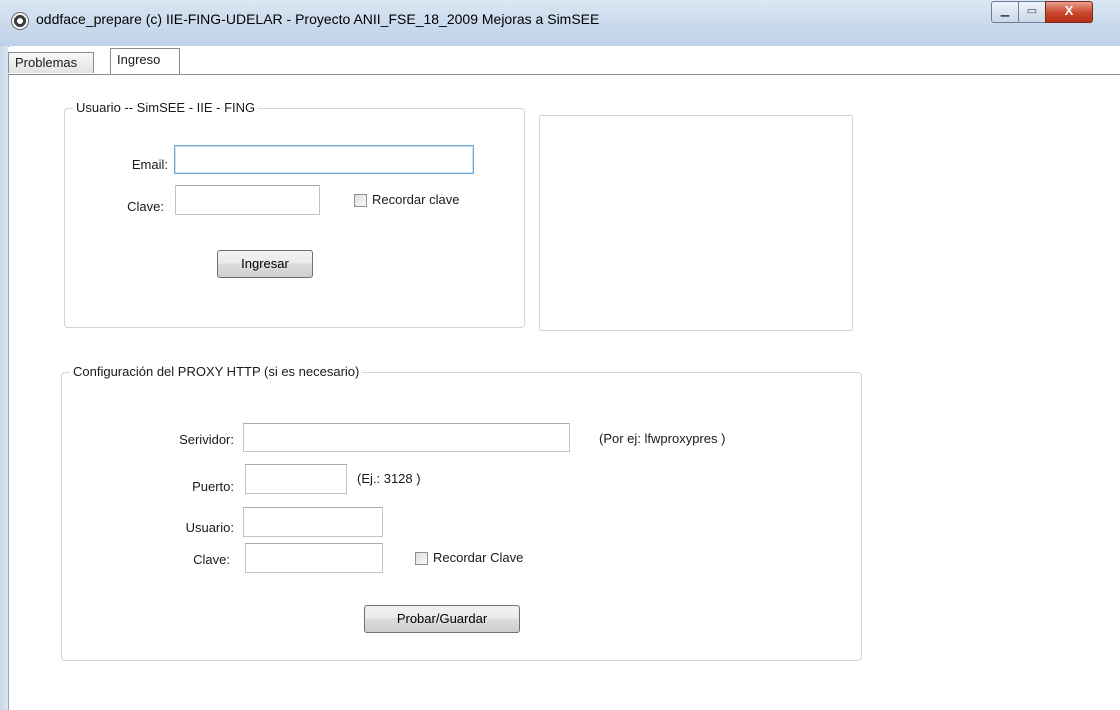  I want to click on proxy-user-label: Usuario:, so click(209, 527).